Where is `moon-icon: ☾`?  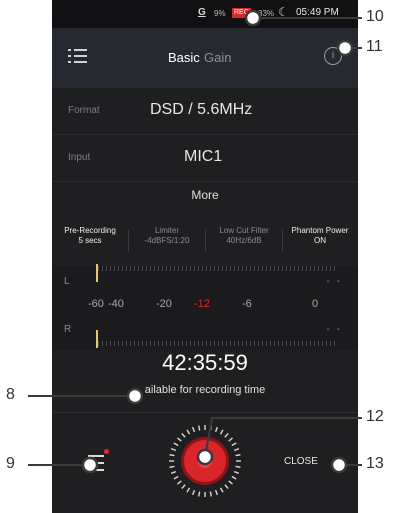
moon-icon: ☾ is located at coordinates (283, 12).